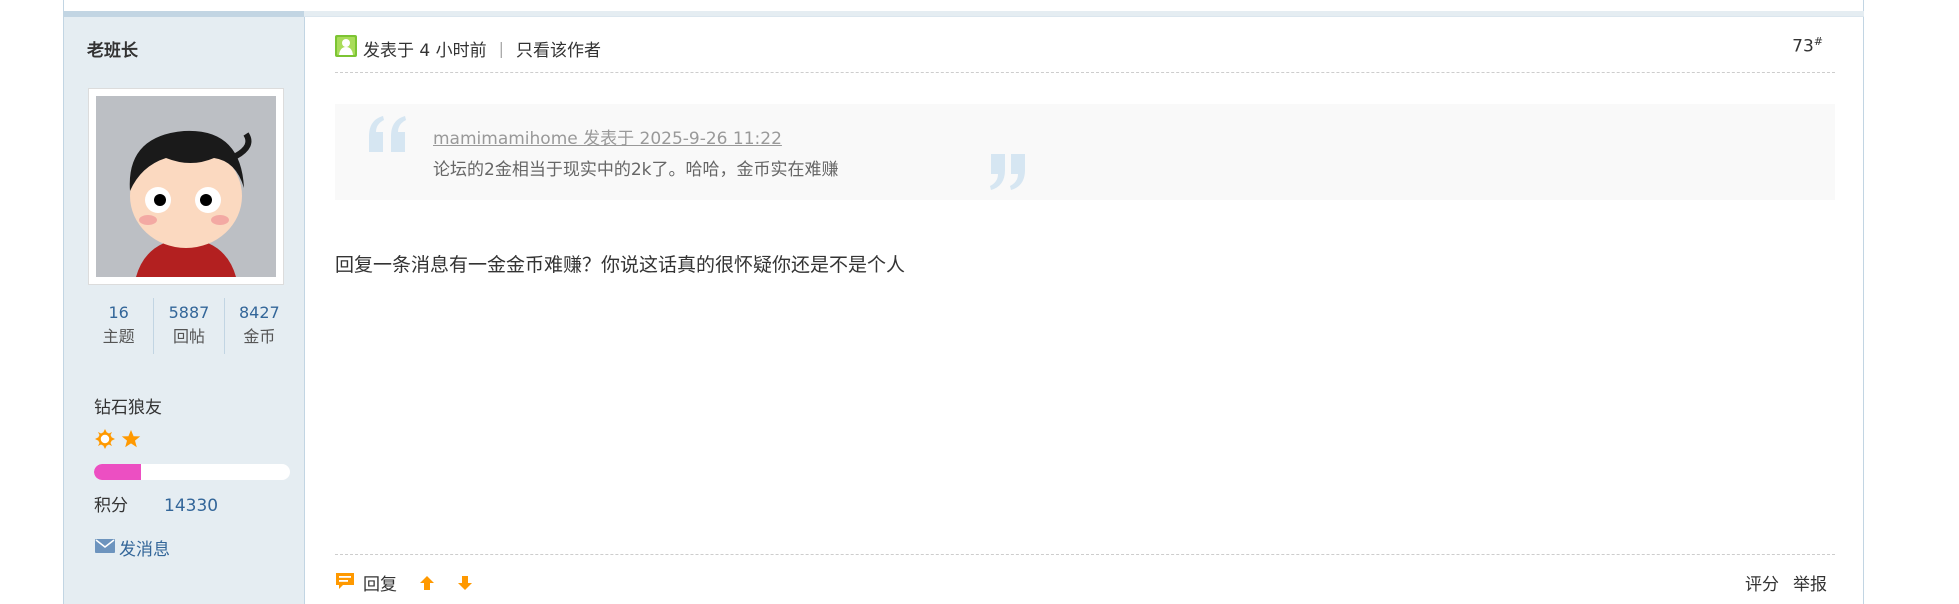  I want to click on upvote-arrow-icon, so click(427, 583).